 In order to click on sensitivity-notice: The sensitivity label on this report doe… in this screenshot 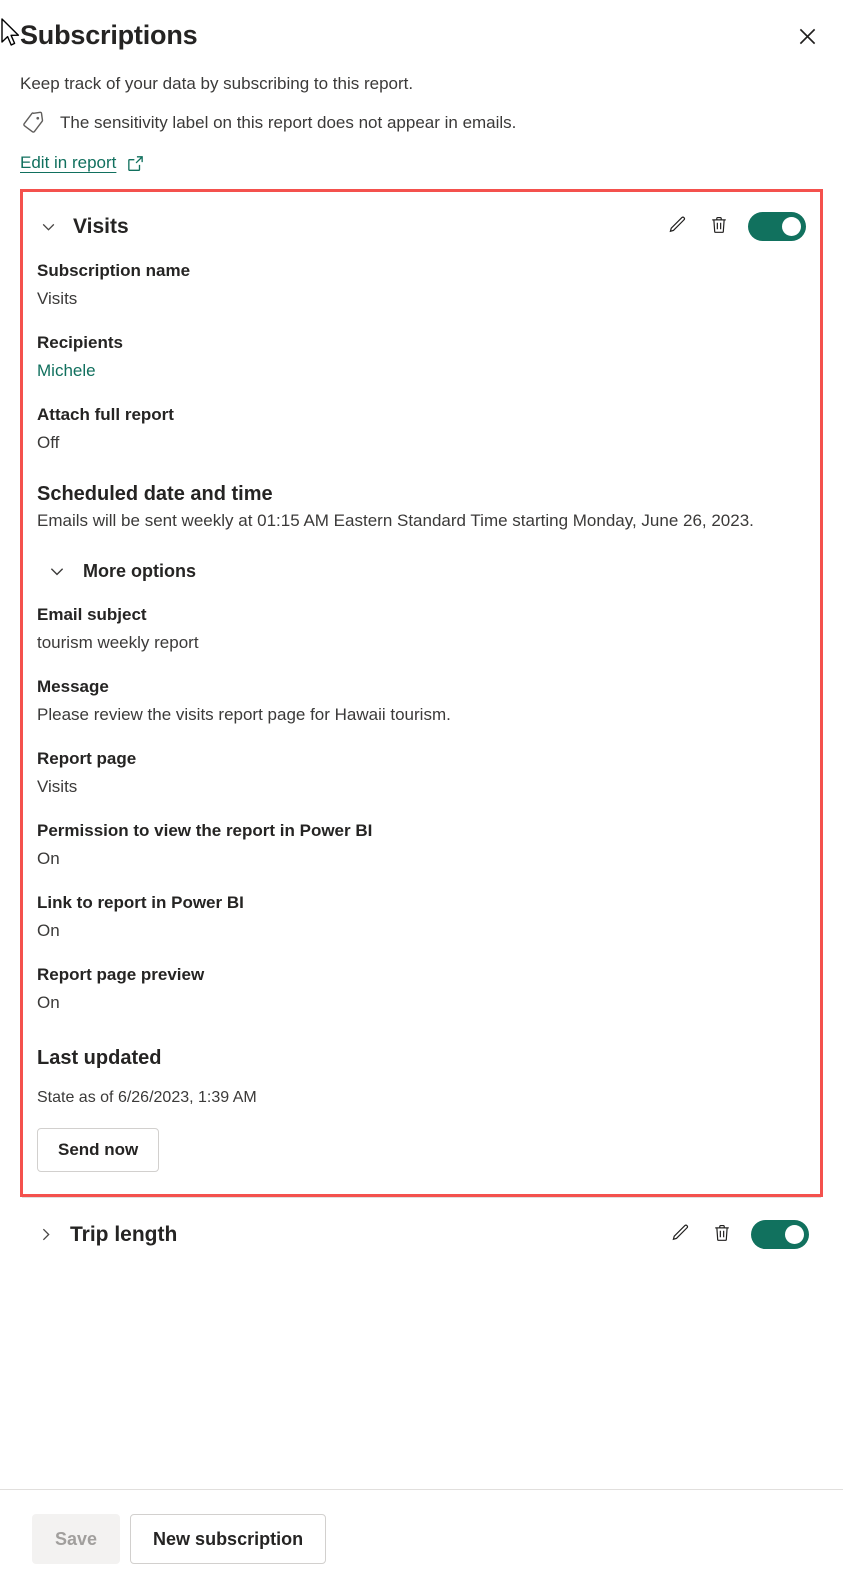, I will do `click(421, 123)`.